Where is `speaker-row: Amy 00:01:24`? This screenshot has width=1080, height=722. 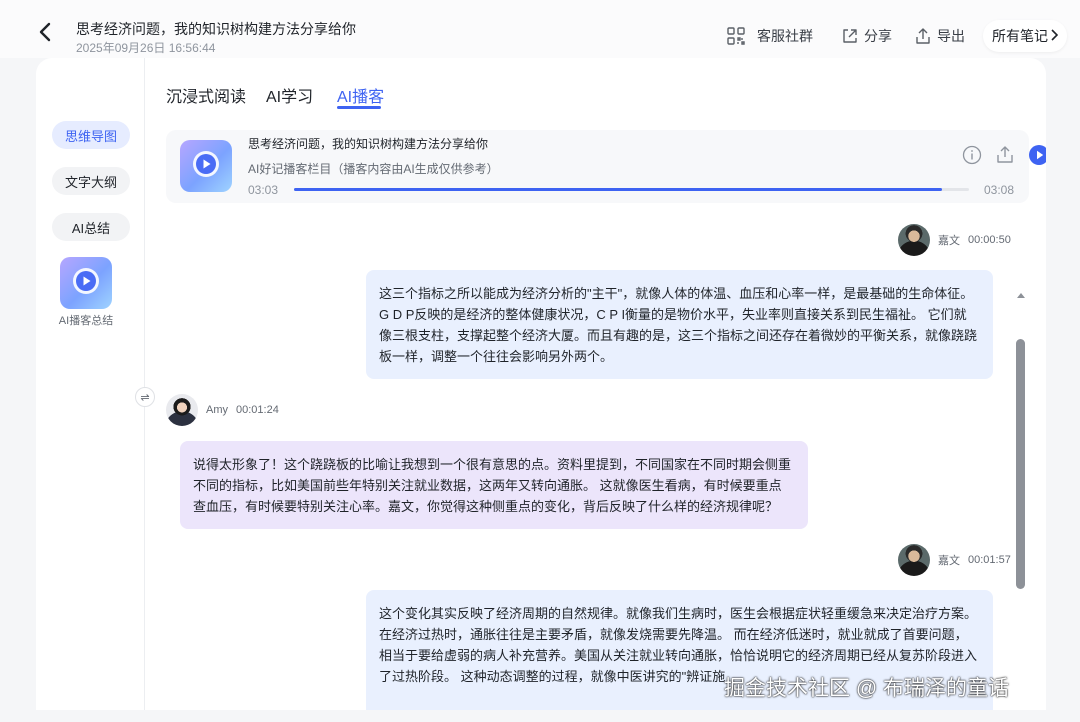 speaker-row: Amy 00:01:24 is located at coordinates (222, 410).